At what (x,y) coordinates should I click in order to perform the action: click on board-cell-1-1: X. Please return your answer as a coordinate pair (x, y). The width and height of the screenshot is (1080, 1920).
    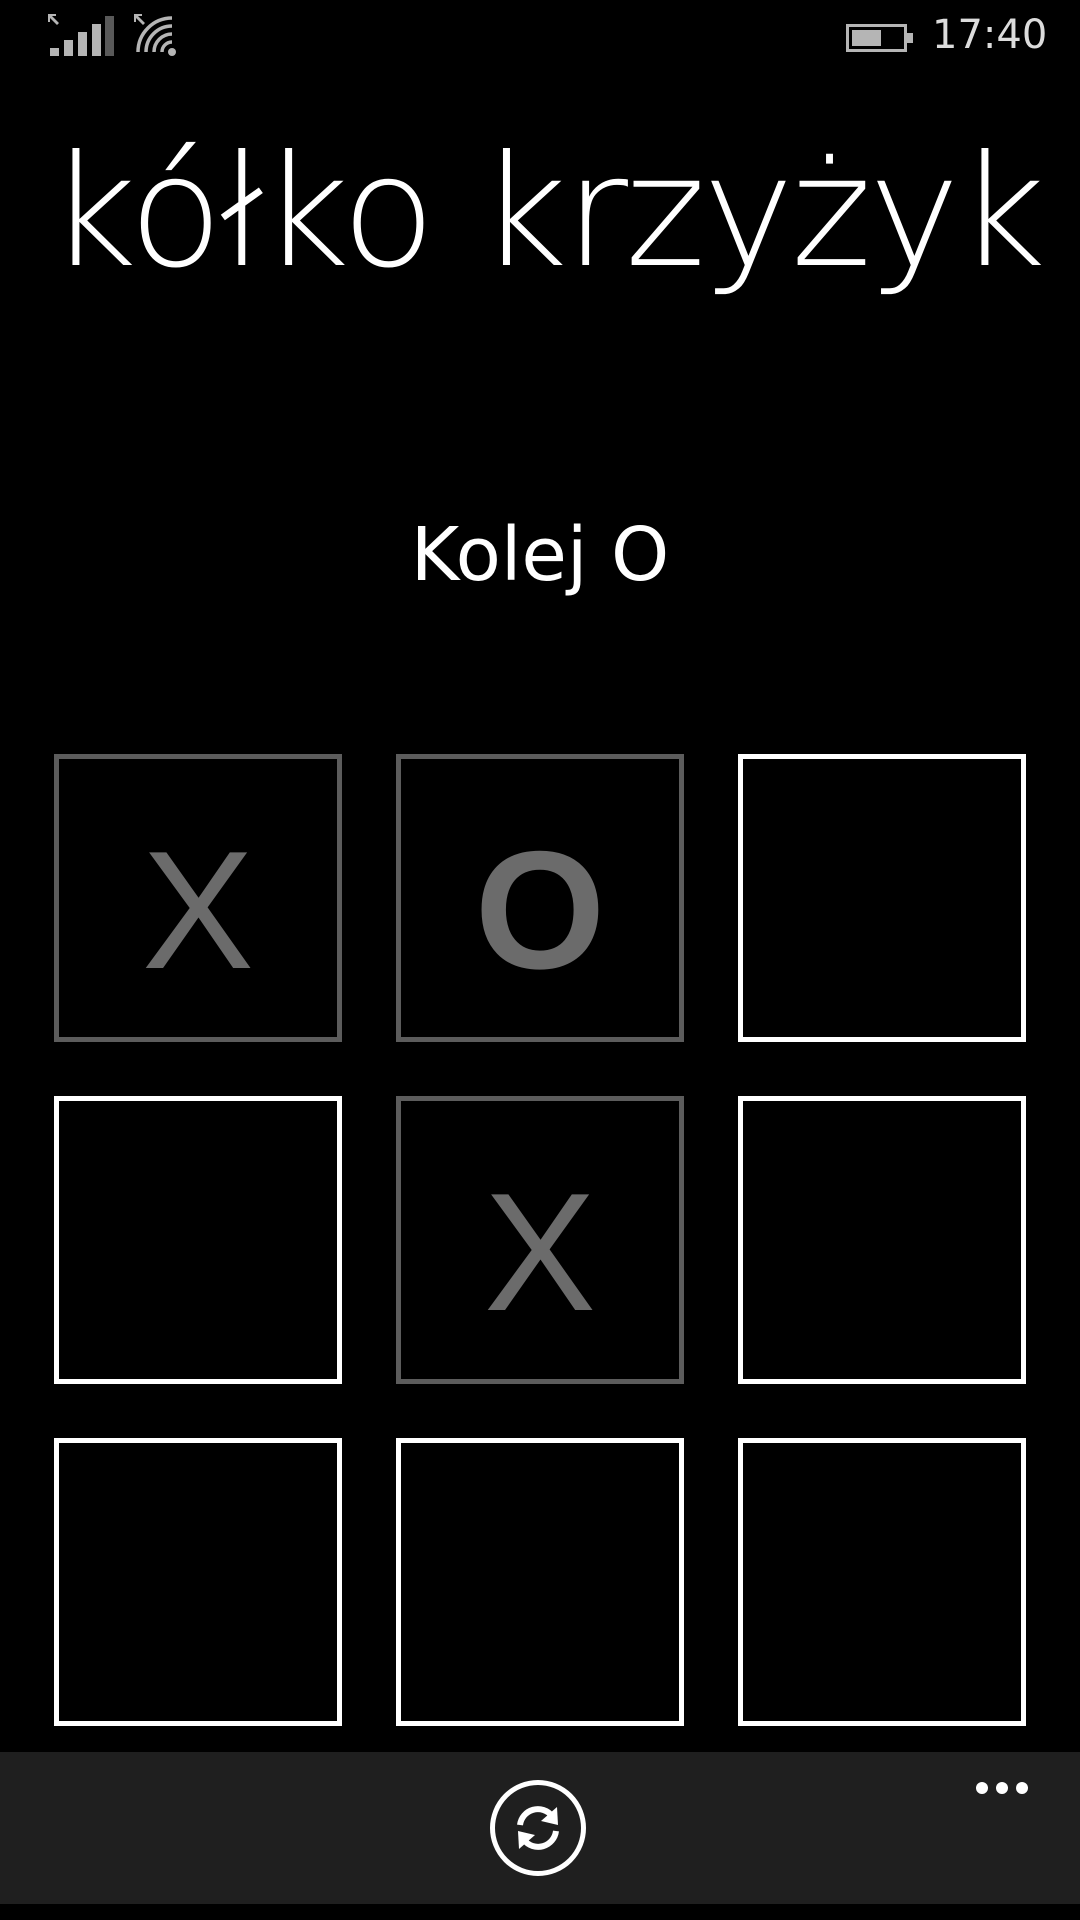
    Looking at the image, I should click on (198, 898).